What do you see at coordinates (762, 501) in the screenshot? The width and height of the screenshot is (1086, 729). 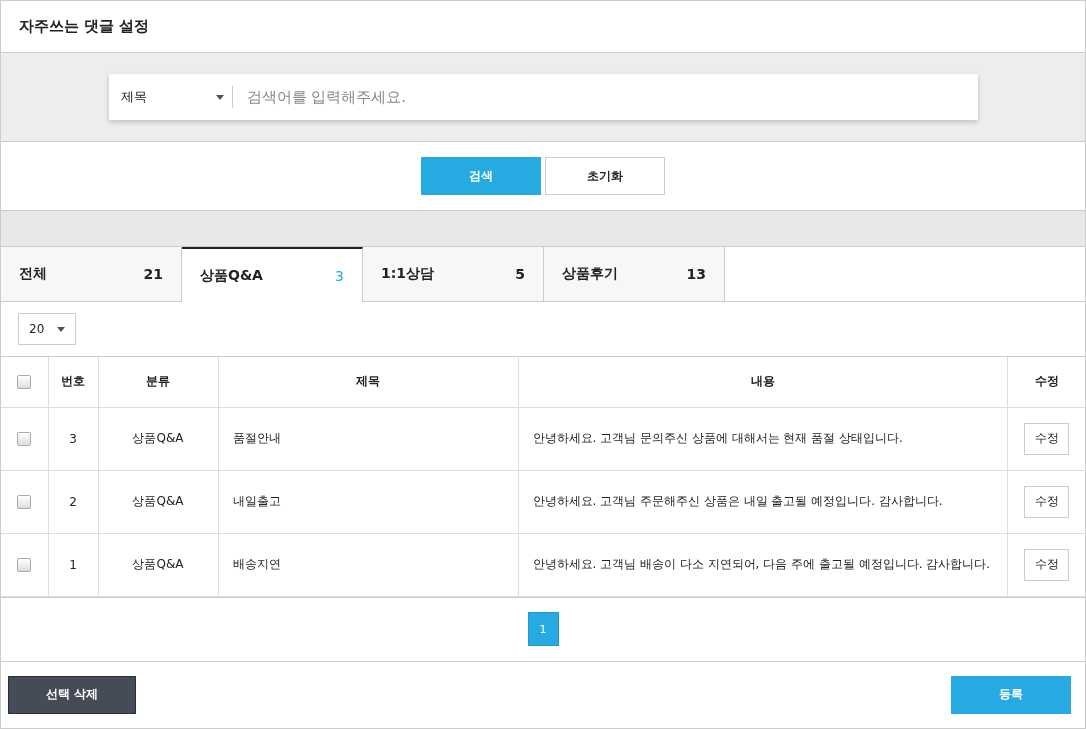 I see `table-cell: 안녕하세요. 고객님 주문해주신 상품은 내일 출고될 예정입니다. 감사합니다.` at bounding box center [762, 501].